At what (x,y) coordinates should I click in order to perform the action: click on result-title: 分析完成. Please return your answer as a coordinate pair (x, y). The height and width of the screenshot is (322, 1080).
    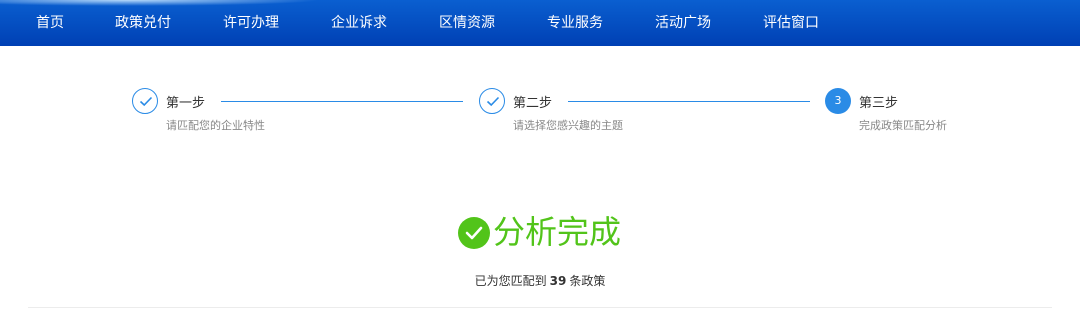
    Looking at the image, I should click on (557, 232).